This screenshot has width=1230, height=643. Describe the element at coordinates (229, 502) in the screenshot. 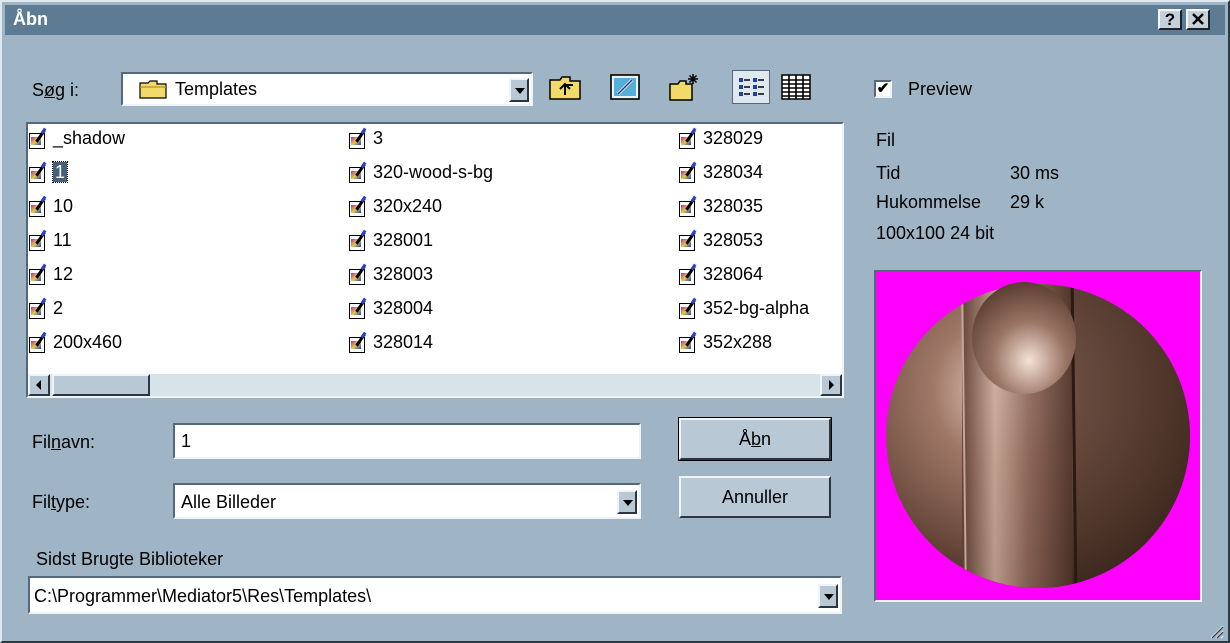

I see `filetype-value: Alle Billeder` at that location.